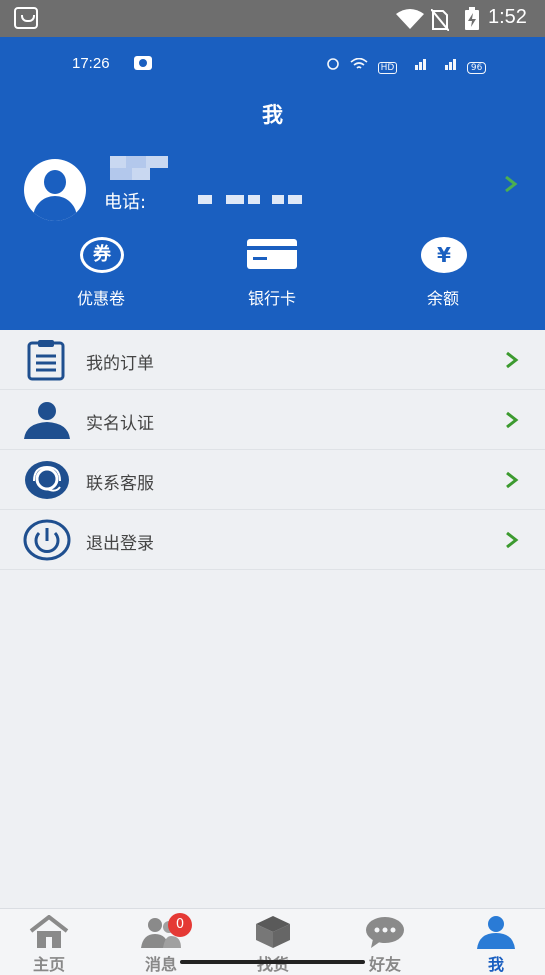 This screenshot has height=975, width=545. What do you see at coordinates (26, 18) in the screenshot?
I see `shopping-bag-icon` at bounding box center [26, 18].